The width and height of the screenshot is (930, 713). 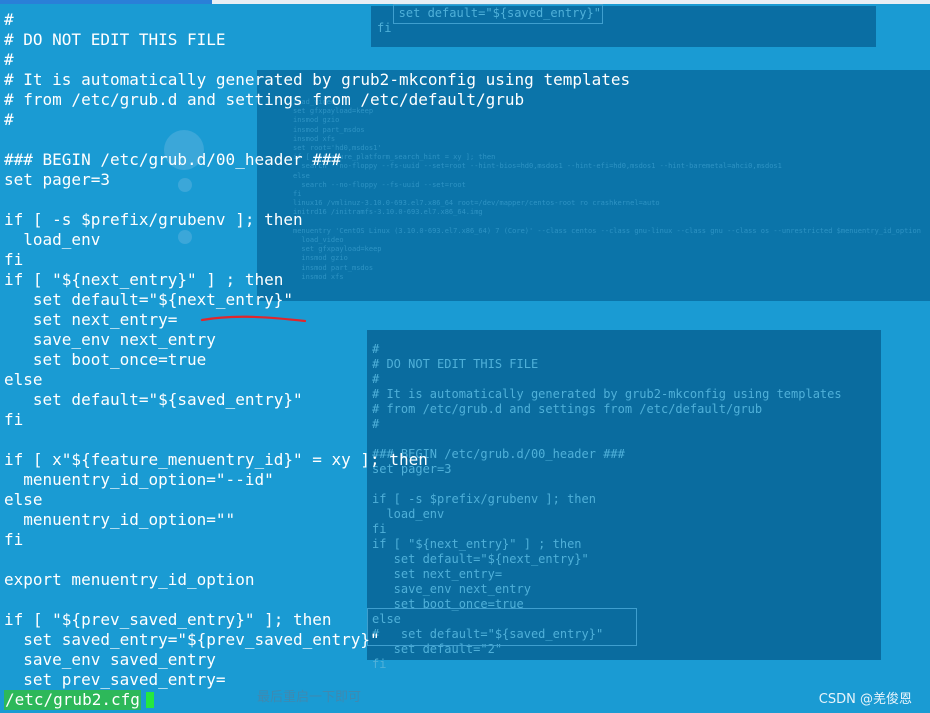 I want to click on editor-status-filename: /etc/grub2.cfg, so click(x=72, y=700).